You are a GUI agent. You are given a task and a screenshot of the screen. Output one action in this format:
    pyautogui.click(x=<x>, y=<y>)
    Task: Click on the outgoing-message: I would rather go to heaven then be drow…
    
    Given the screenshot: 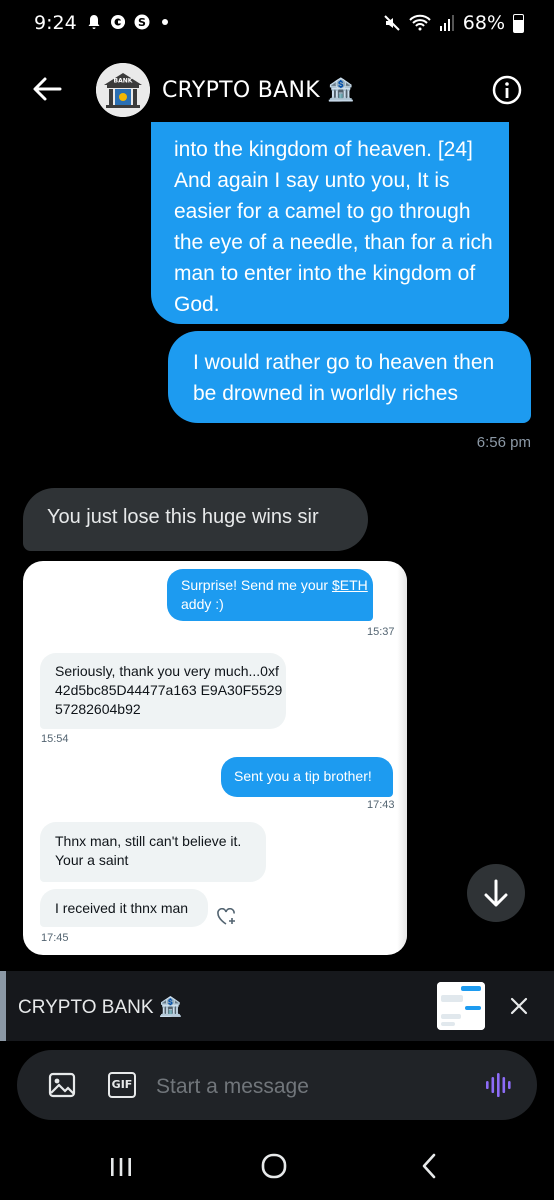 What is the action you would take?
    pyautogui.click(x=349, y=377)
    